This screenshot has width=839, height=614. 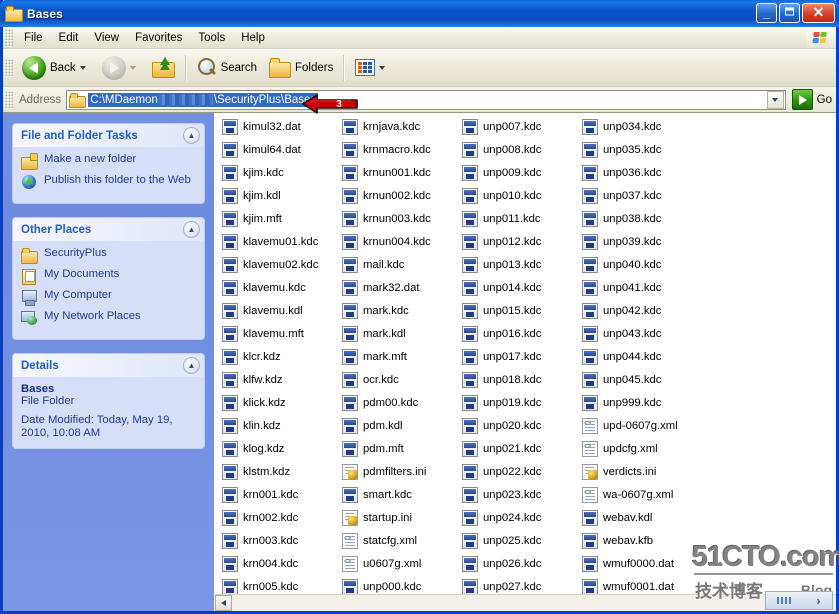 I want to click on back-dropdown-icon, so click(x=82, y=67).